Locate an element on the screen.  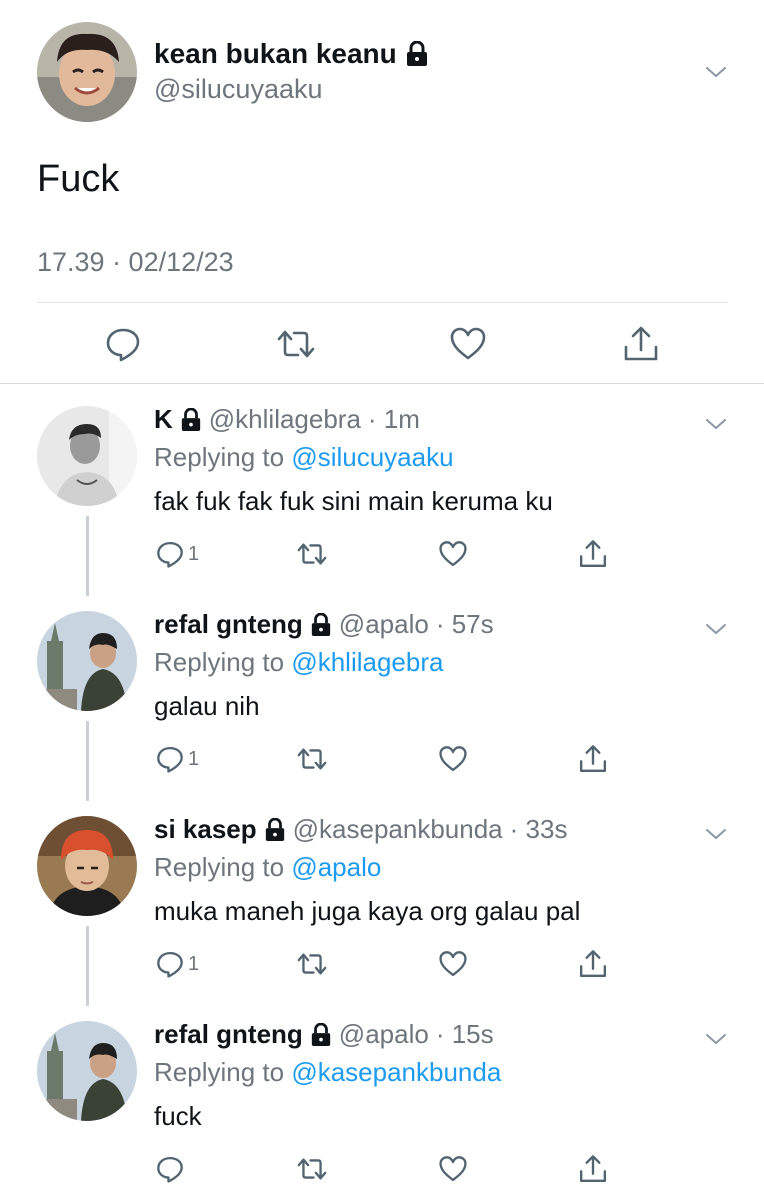
author-handle: @kasepankbunda is located at coordinates (398, 829).